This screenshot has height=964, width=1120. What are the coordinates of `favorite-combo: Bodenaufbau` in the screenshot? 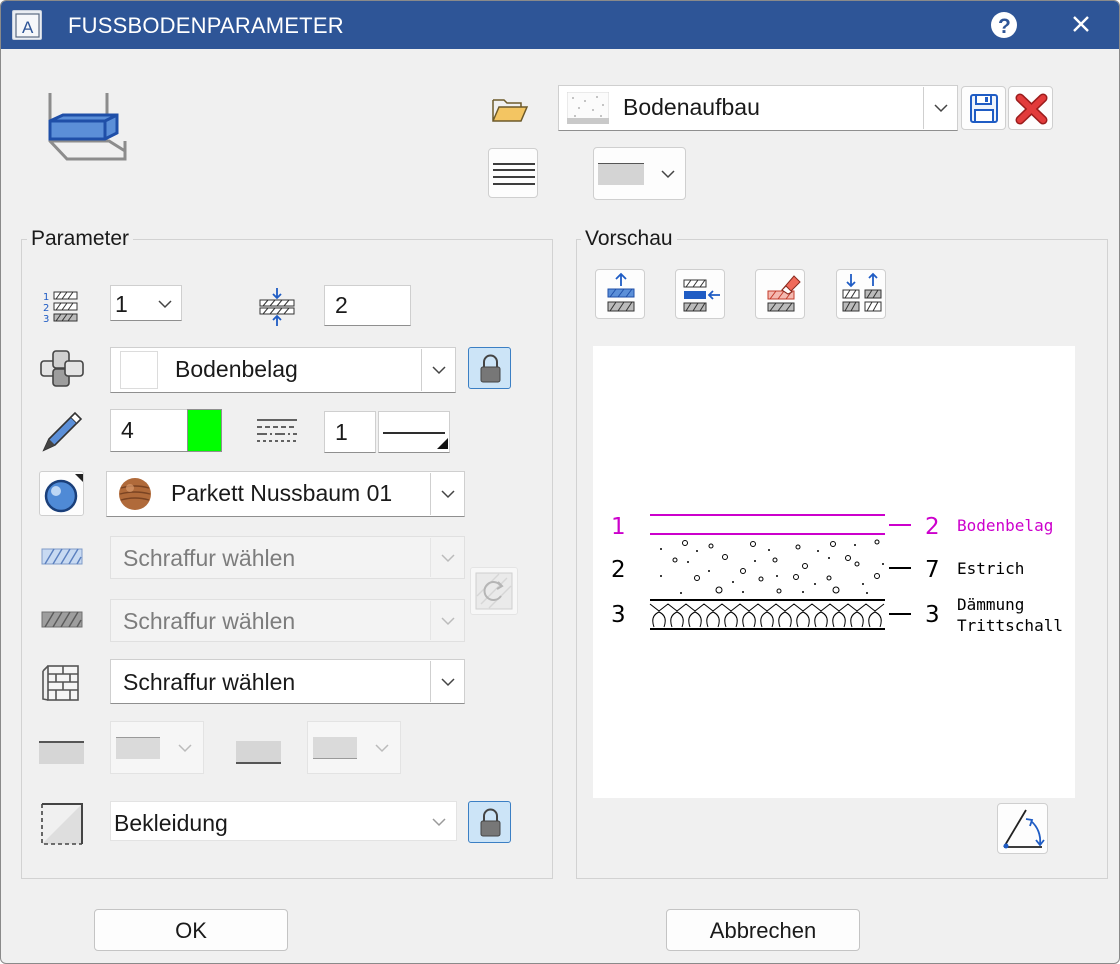 It's located at (758, 108).